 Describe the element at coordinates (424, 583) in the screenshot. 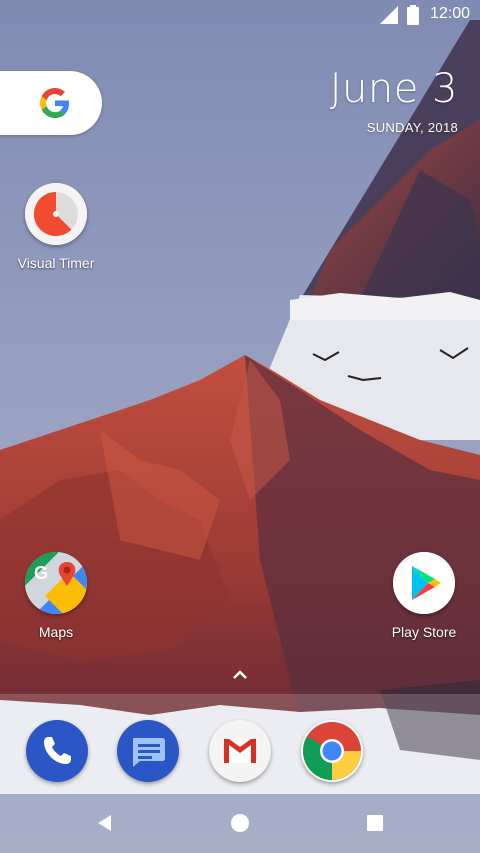

I see `play-store-icon` at that location.